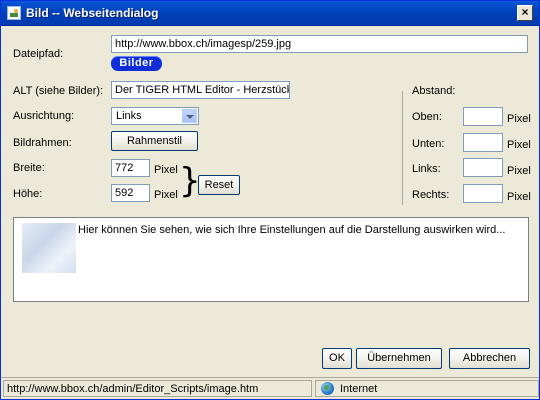 The width and height of the screenshot is (540, 400). I want to click on links-pixel-unit: Pixel, so click(519, 171).